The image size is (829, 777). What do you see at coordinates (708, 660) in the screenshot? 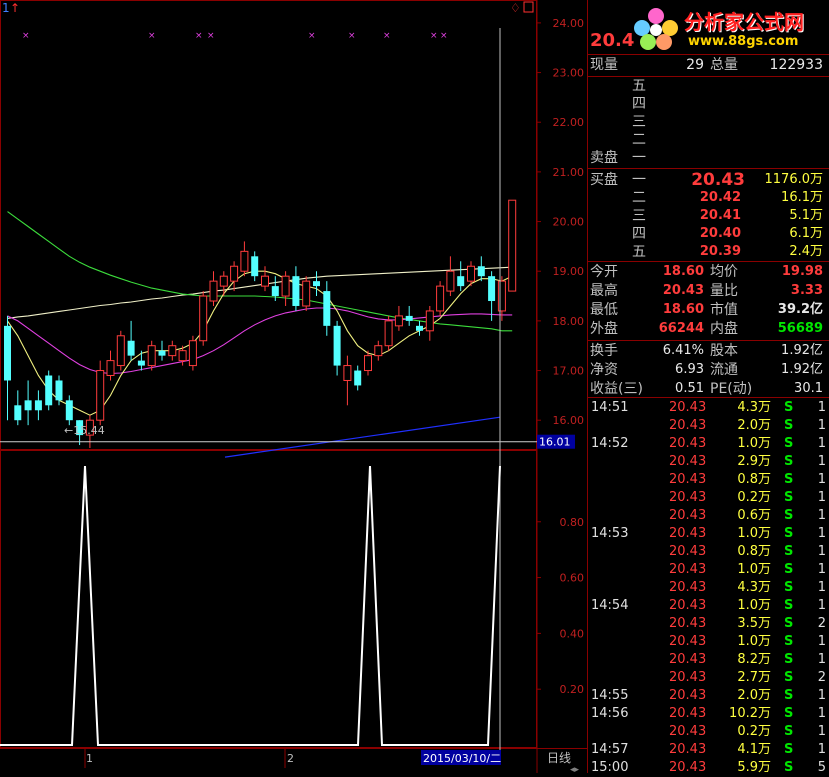
I see `tick-row: 20.43 8.2万 S 1` at bounding box center [708, 660].